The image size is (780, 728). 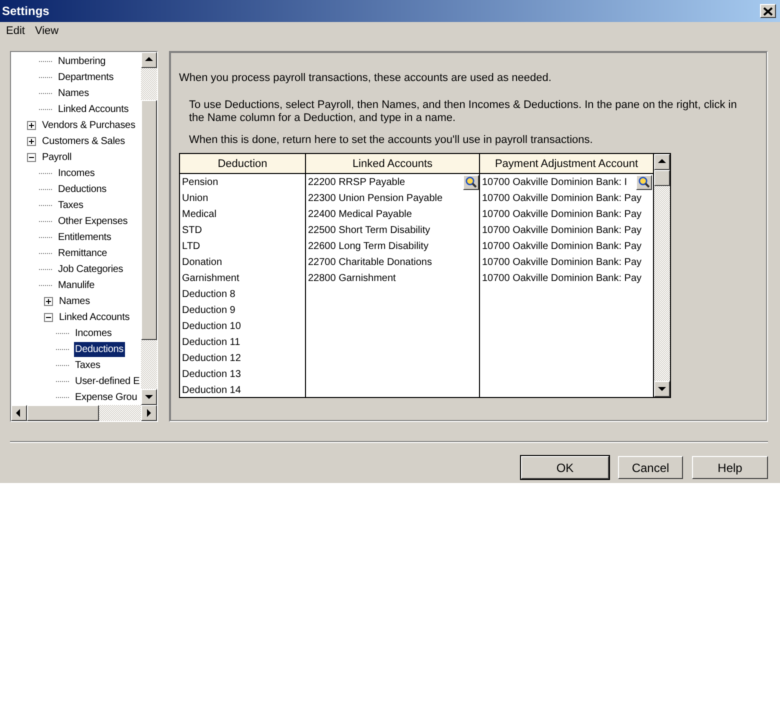 I want to click on window-title: Settings, so click(x=26, y=11).